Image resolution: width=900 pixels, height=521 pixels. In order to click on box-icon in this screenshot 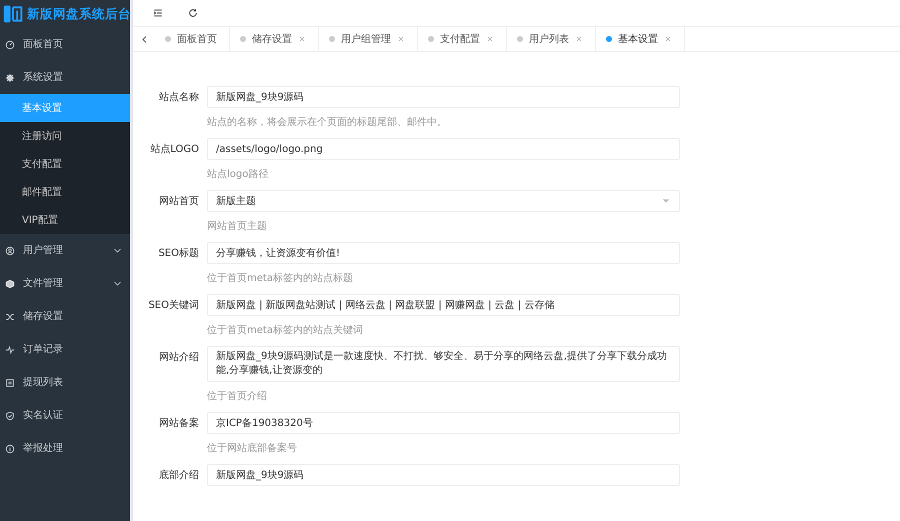, I will do `click(10, 283)`.